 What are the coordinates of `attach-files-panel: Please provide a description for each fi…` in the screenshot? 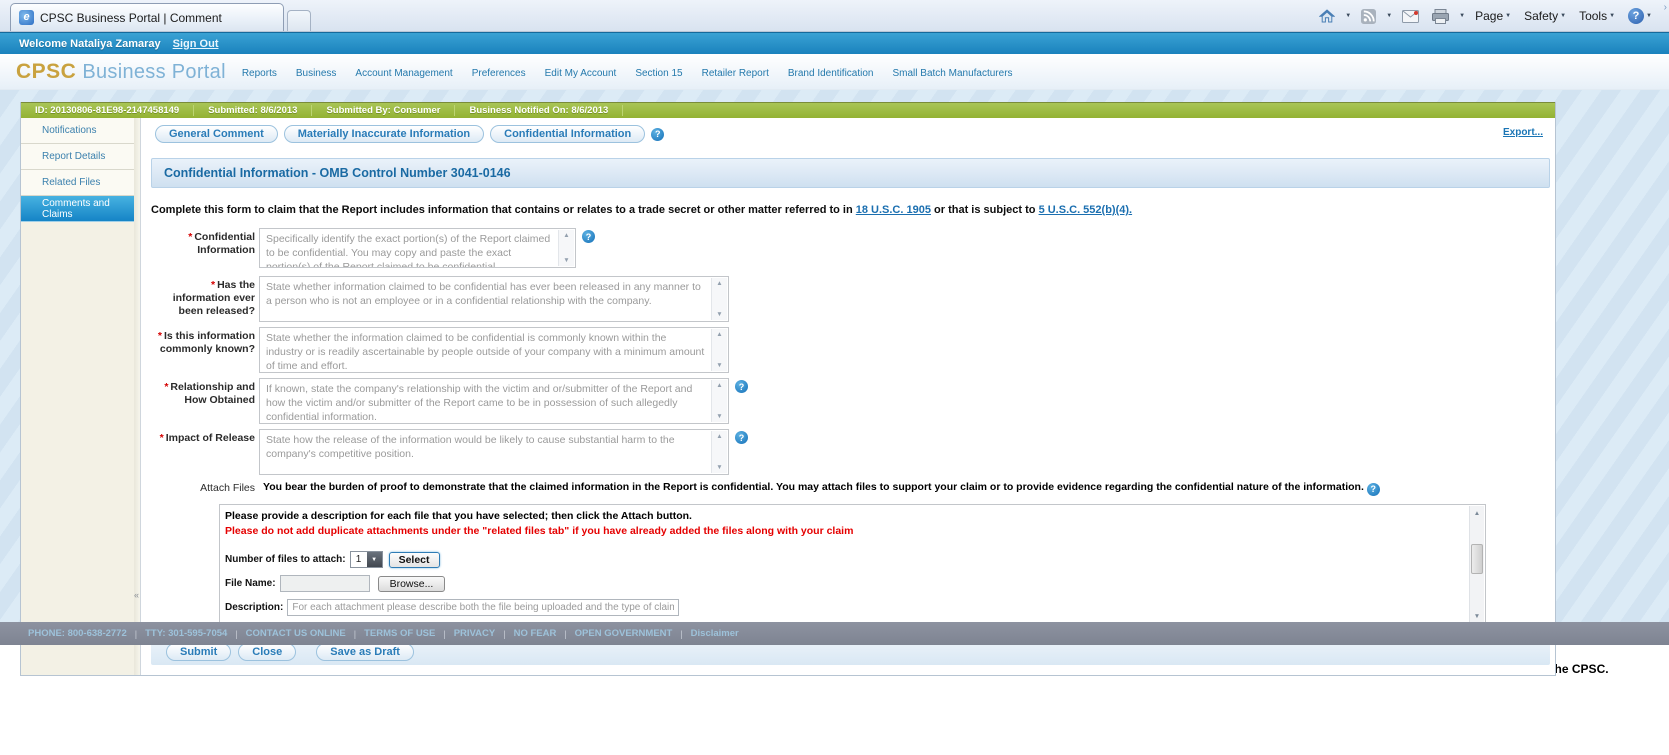 It's located at (852, 565).